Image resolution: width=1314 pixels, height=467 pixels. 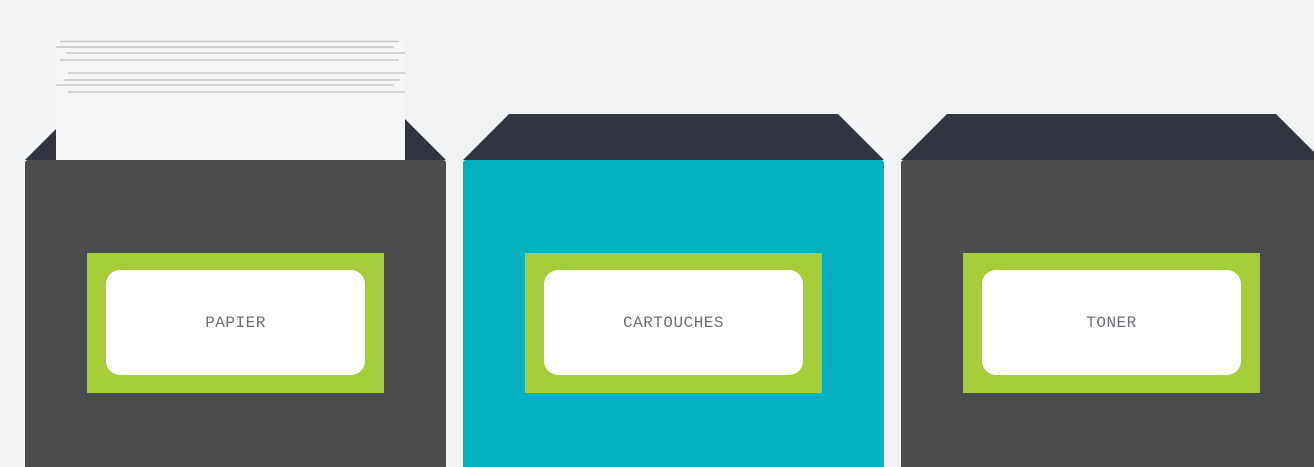 I want to click on paper-stack-icon, so click(x=230, y=66).